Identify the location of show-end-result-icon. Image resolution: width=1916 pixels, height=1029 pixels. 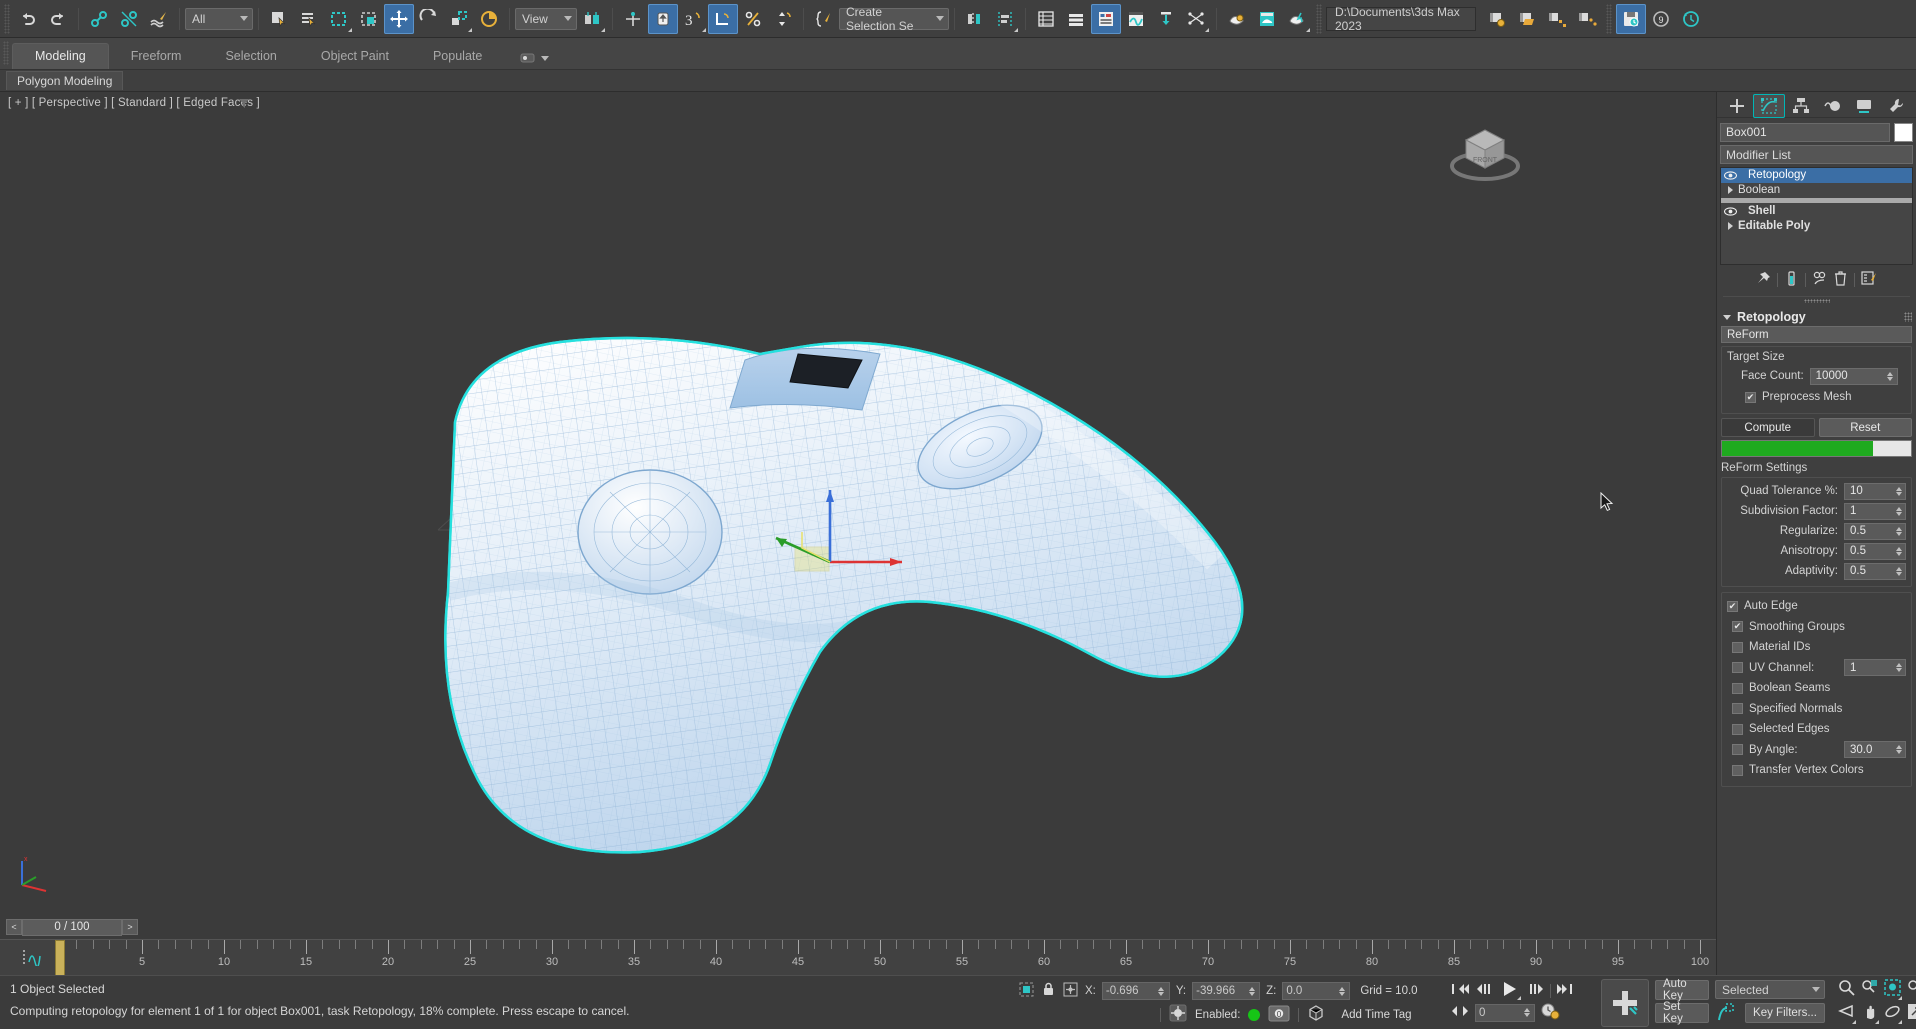
(1791, 280).